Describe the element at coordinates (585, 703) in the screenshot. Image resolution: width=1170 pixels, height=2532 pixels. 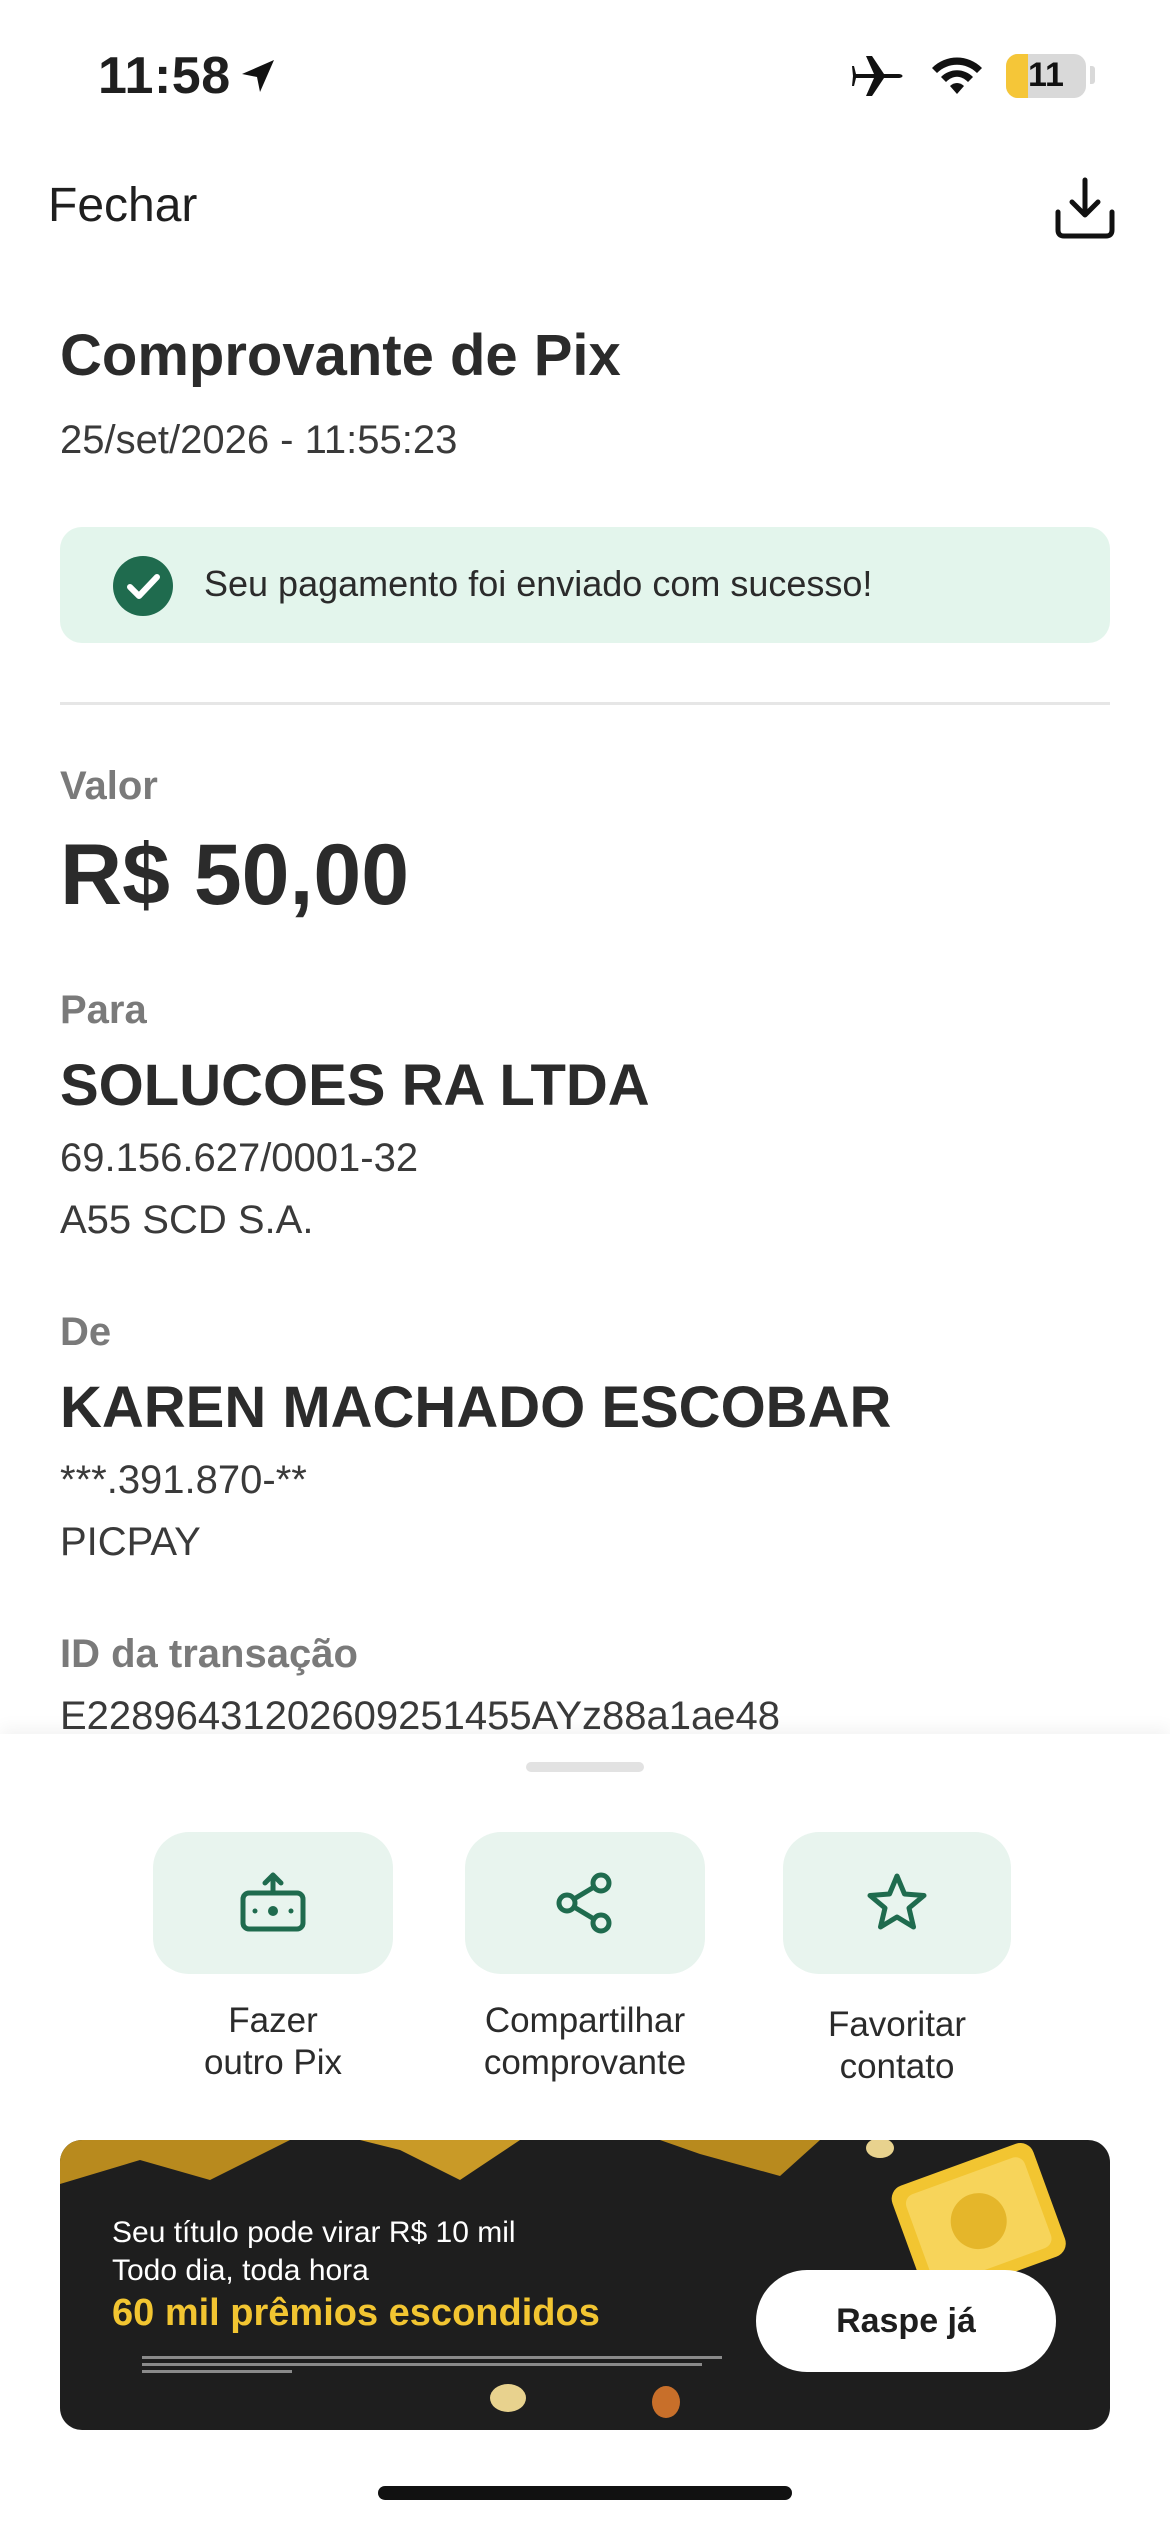
I see `divider` at that location.